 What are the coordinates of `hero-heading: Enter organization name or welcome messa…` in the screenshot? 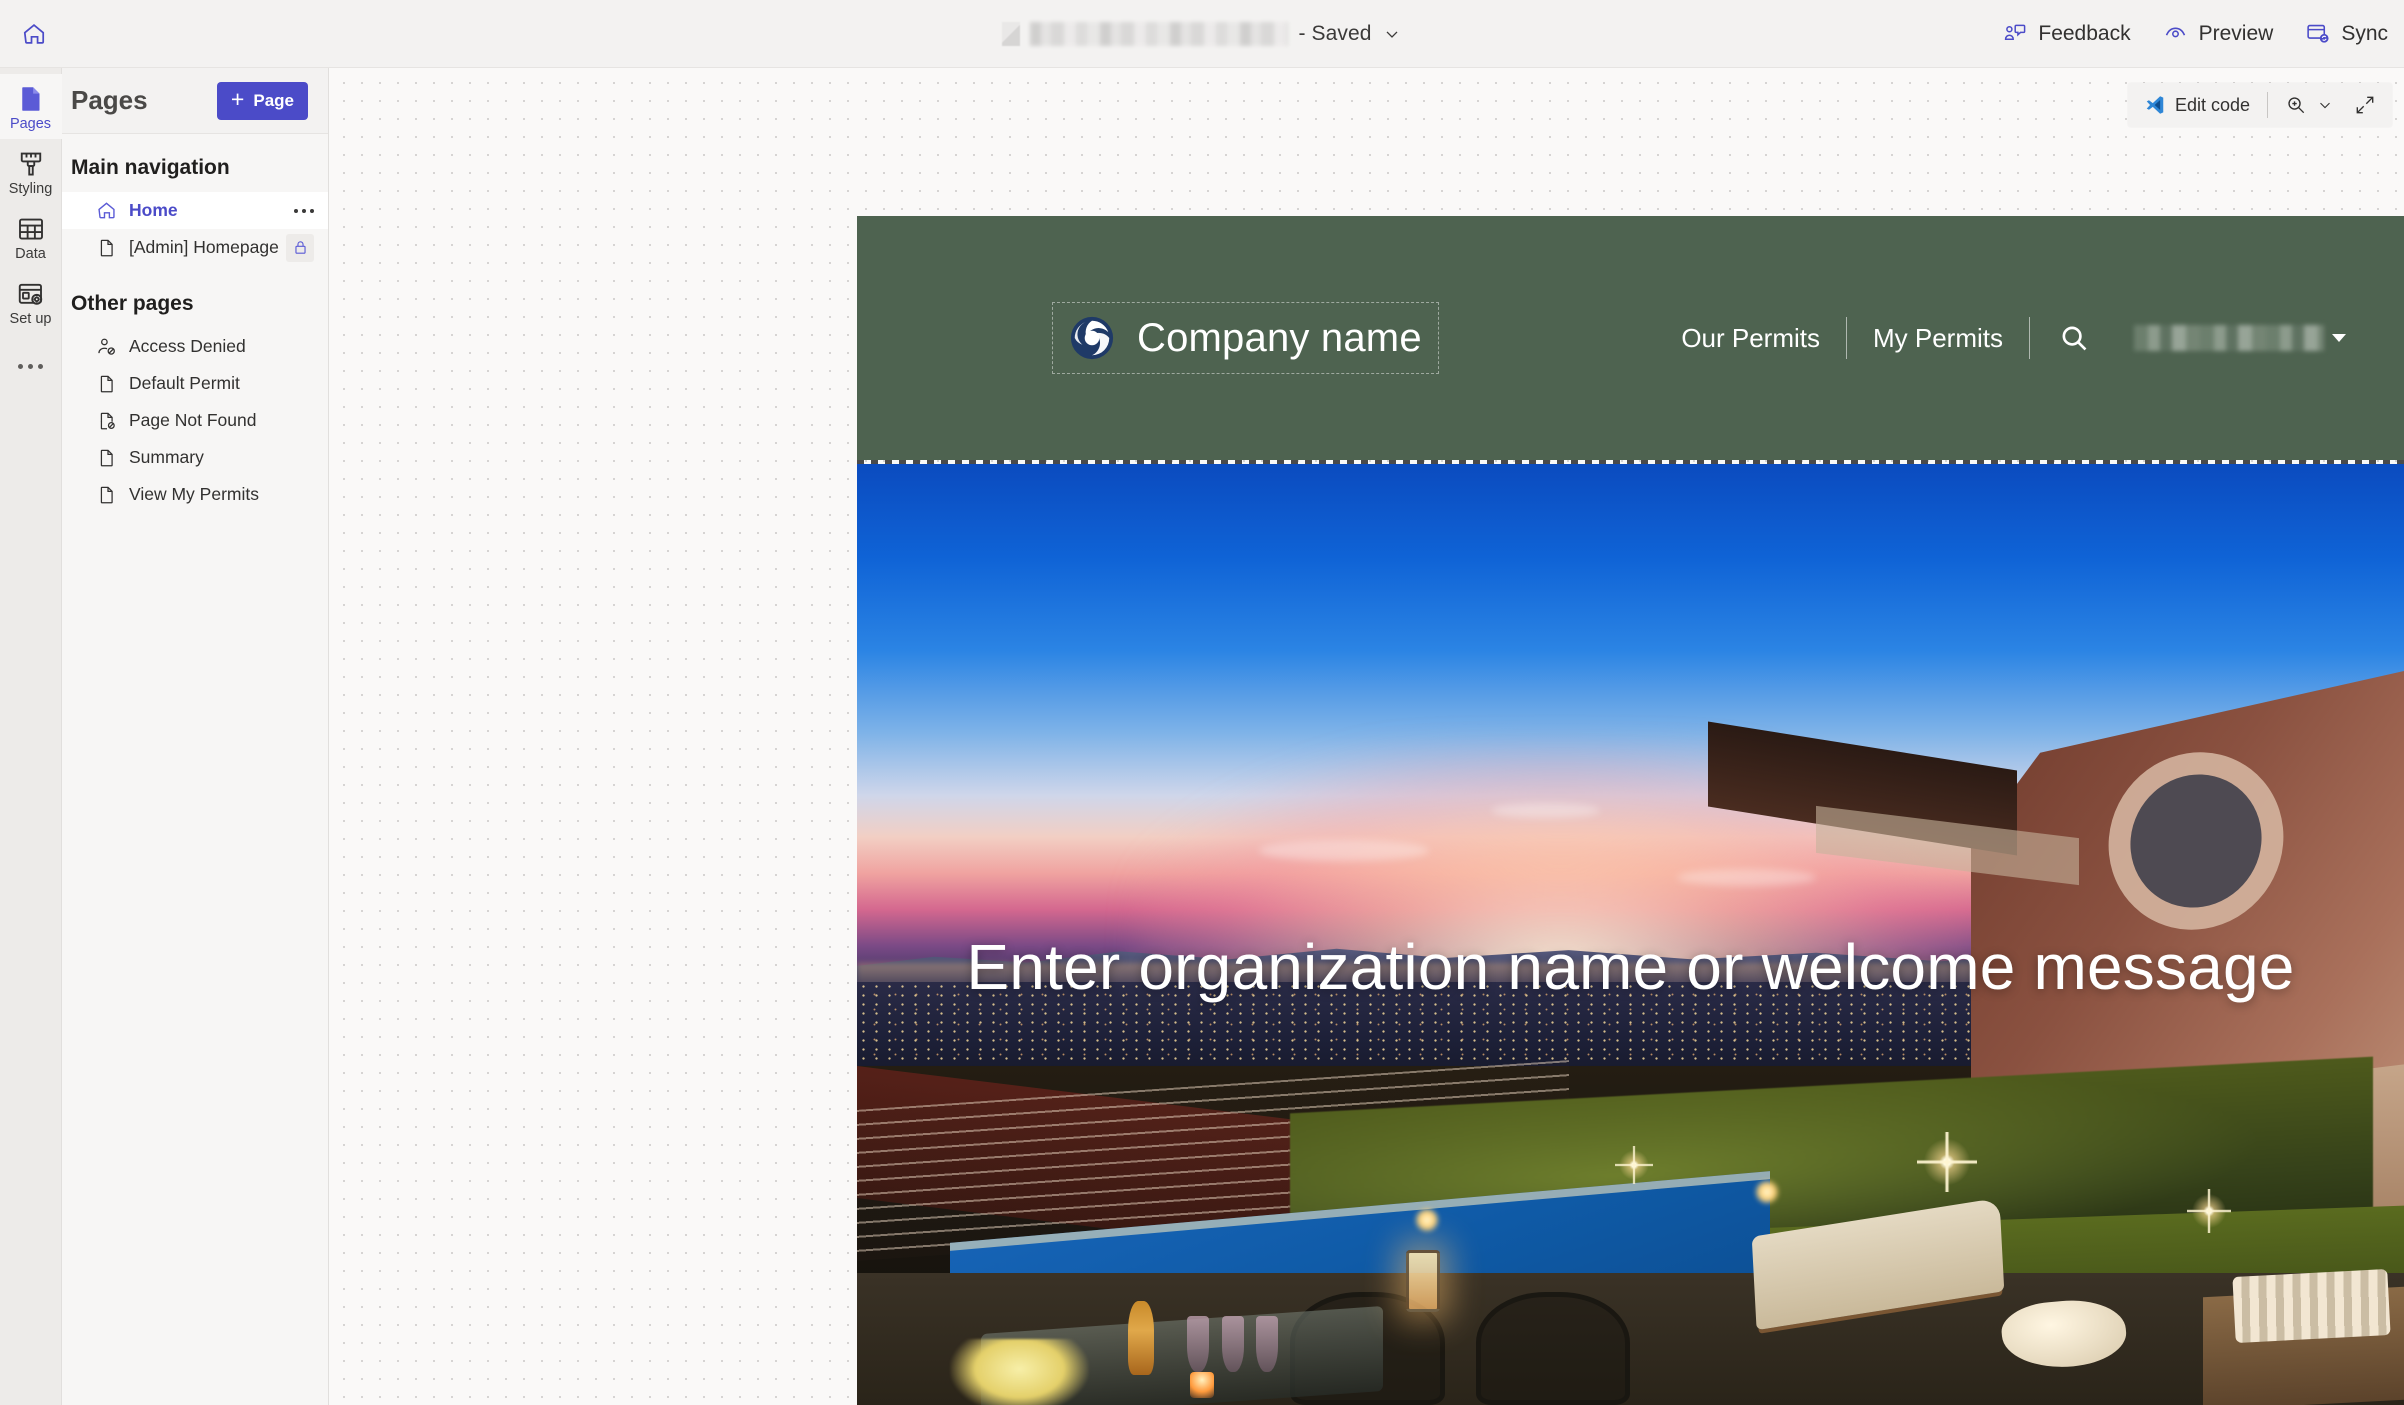 It's located at (1630, 967).